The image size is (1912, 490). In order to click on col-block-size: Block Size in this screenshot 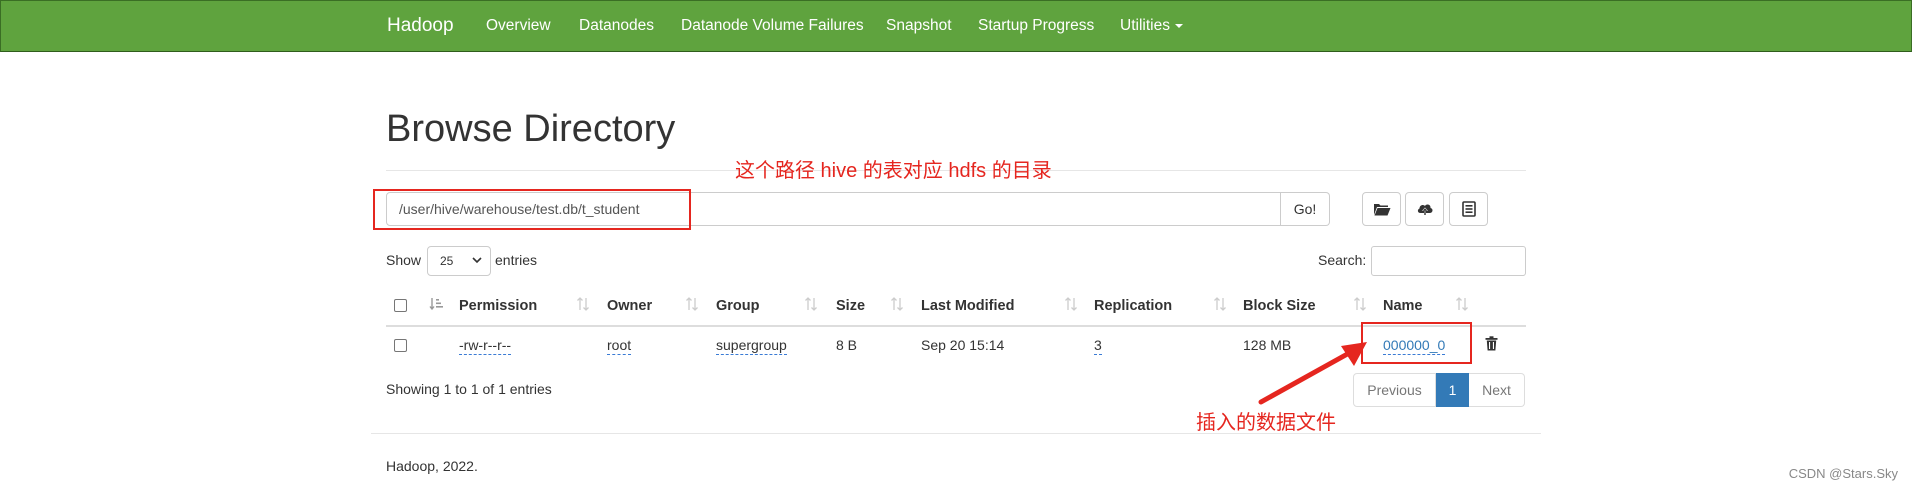, I will do `click(1279, 306)`.